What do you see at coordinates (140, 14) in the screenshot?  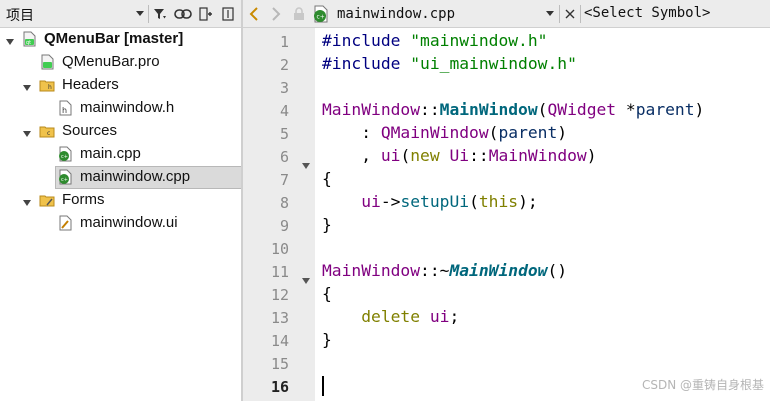 I see `chevron-down-icon` at bounding box center [140, 14].